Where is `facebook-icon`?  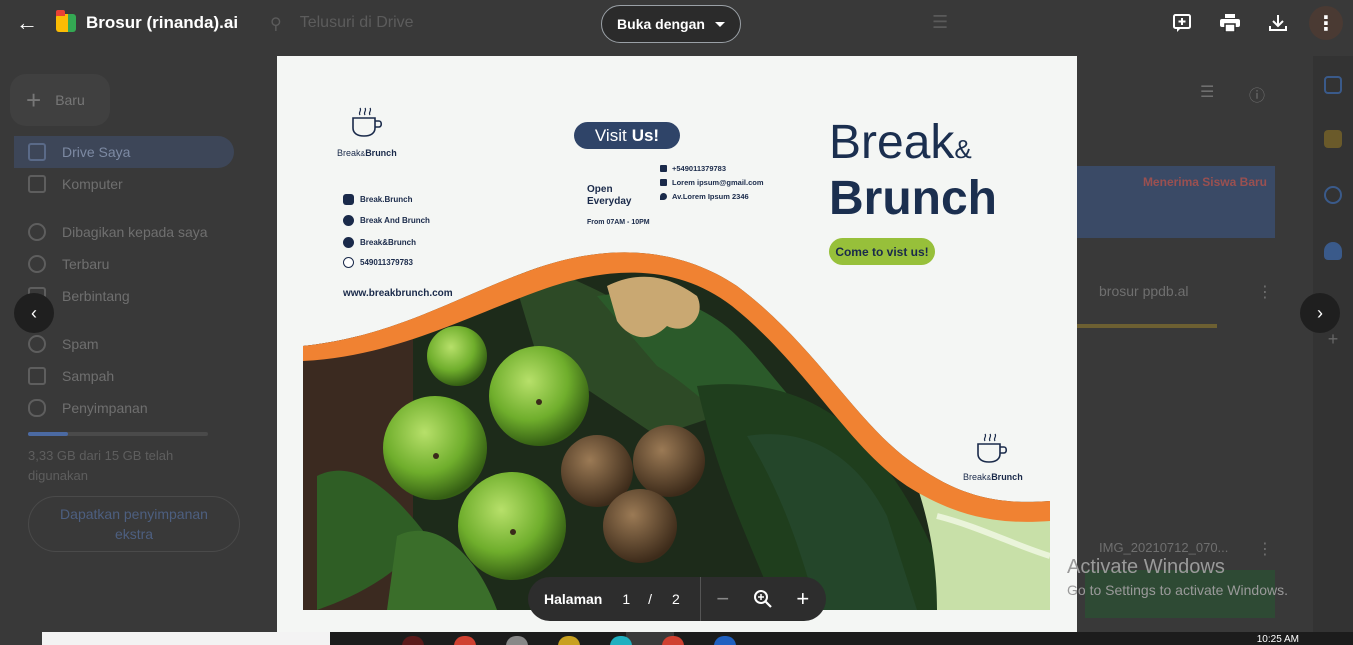
facebook-icon is located at coordinates (348, 220).